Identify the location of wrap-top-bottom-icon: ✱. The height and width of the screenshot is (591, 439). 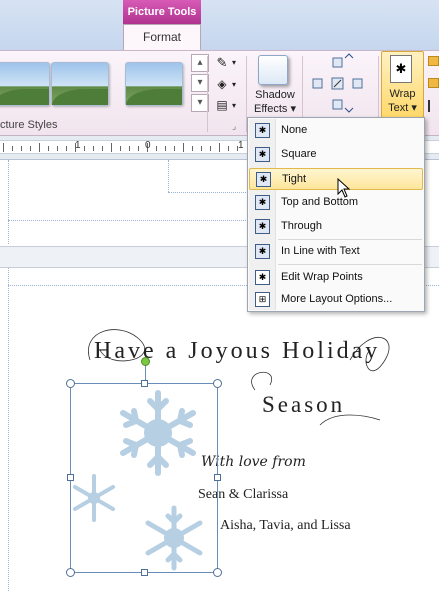
(262, 202).